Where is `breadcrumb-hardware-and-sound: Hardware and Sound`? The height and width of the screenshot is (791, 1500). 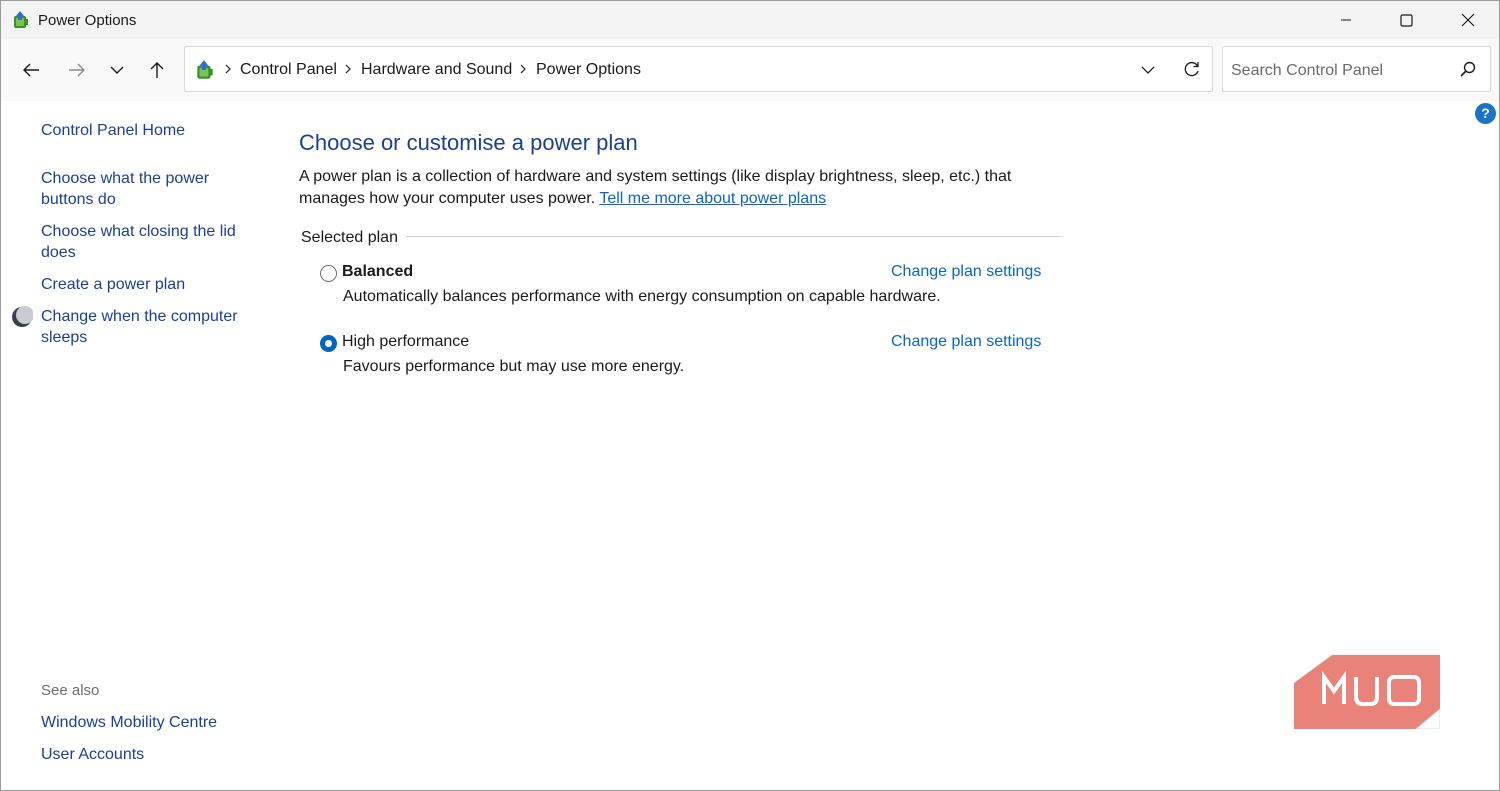 breadcrumb-hardware-and-sound: Hardware and Sound is located at coordinates (436, 70).